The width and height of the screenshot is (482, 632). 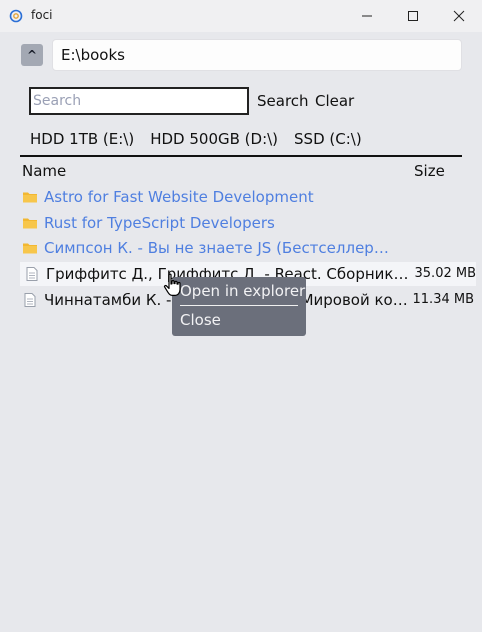 I want to click on minimize-button, so click(x=367, y=16).